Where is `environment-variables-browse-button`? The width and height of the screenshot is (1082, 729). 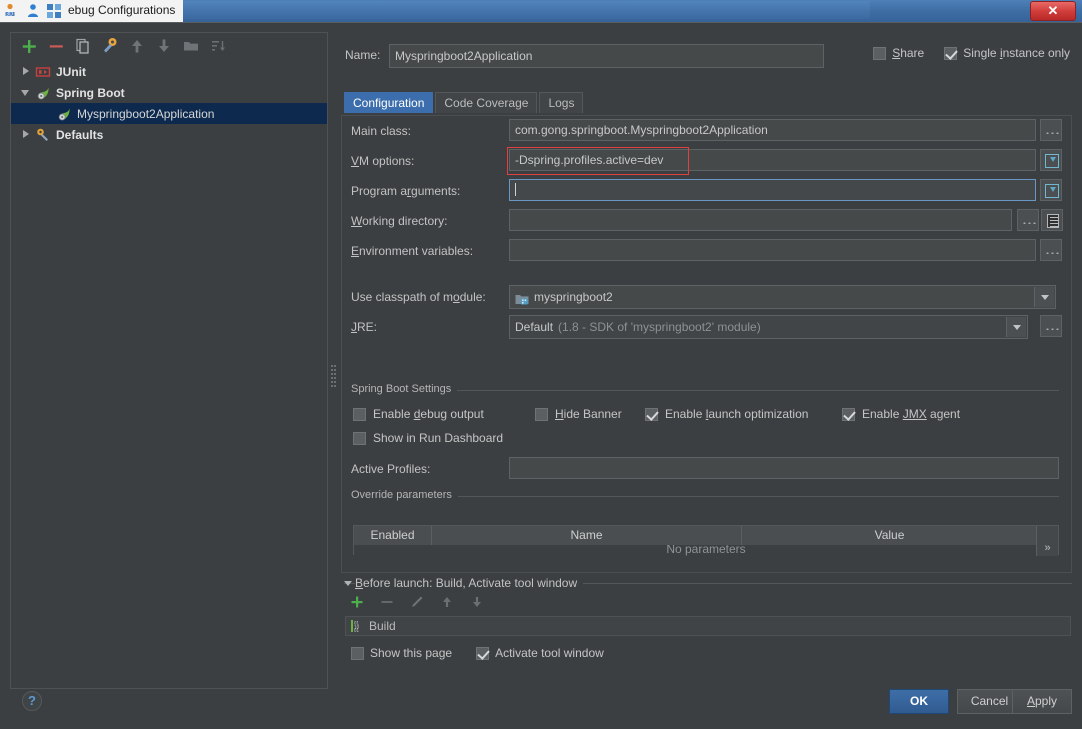
environment-variables-browse-button is located at coordinates (1051, 250).